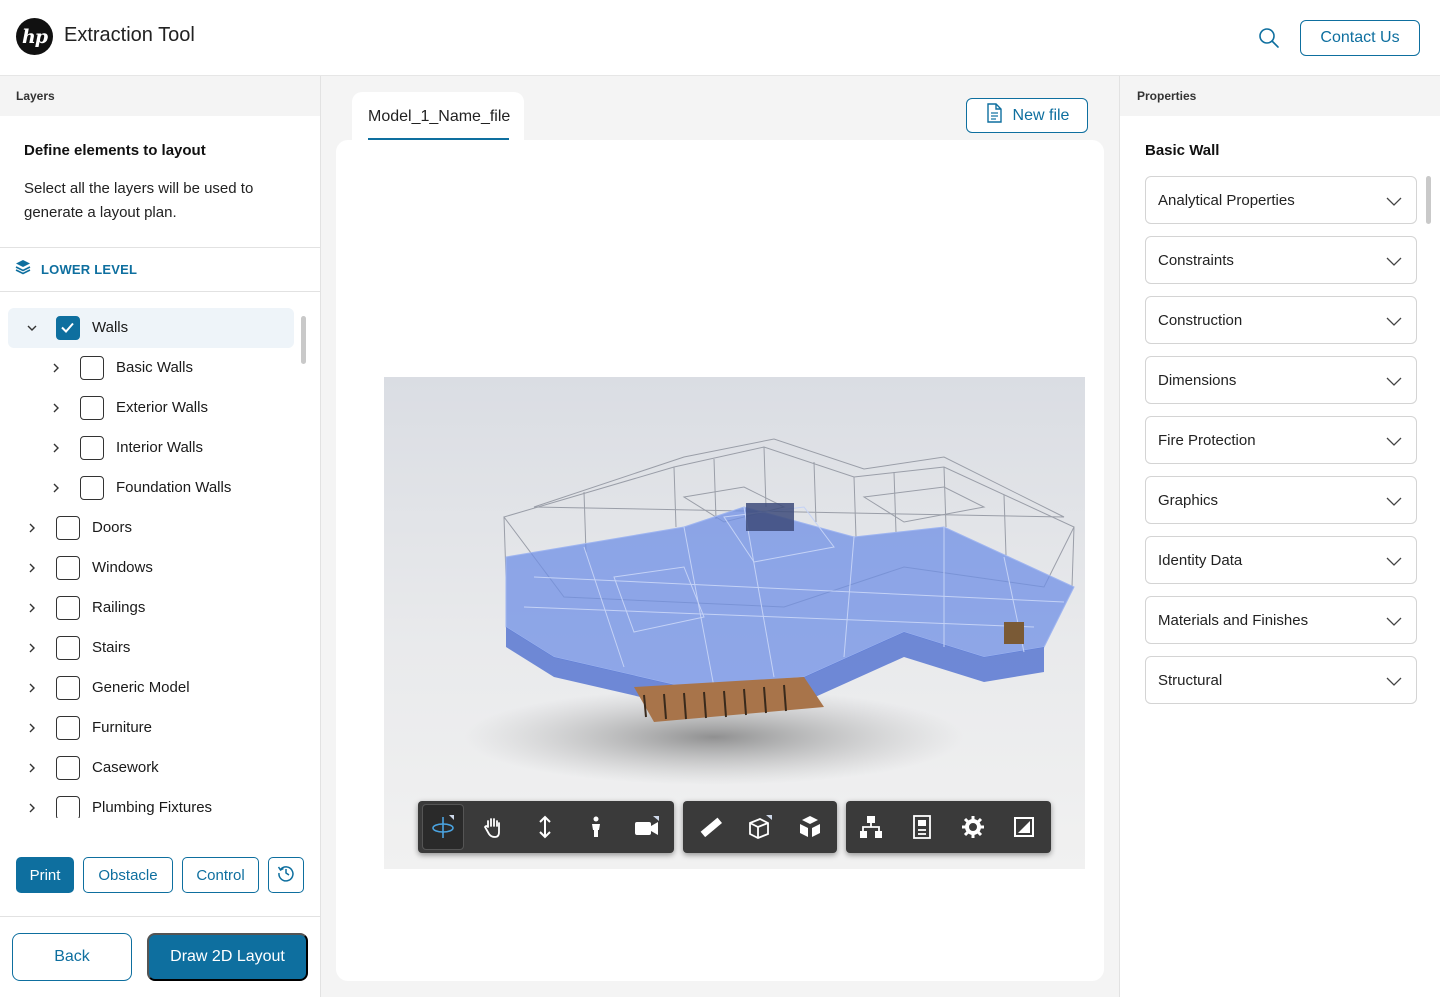 The image size is (1440, 997). What do you see at coordinates (1360, 38) in the screenshot?
I see `contact-us-button: Contact Us` at bounding box center [1360, 38].